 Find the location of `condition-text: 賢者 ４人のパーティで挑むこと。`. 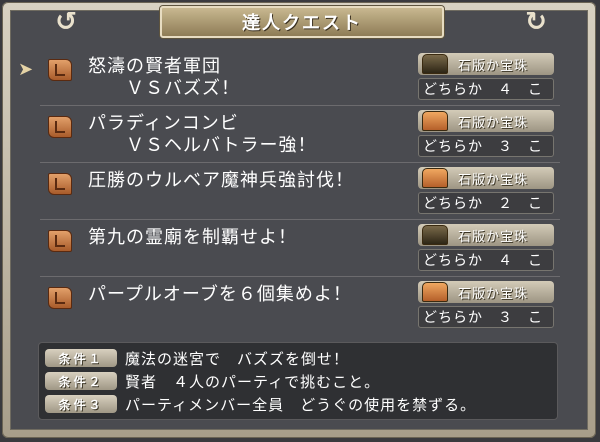

condition-text: 賢者 ４人のパーティで挑むこと。 is located at coordinates (253, 381).